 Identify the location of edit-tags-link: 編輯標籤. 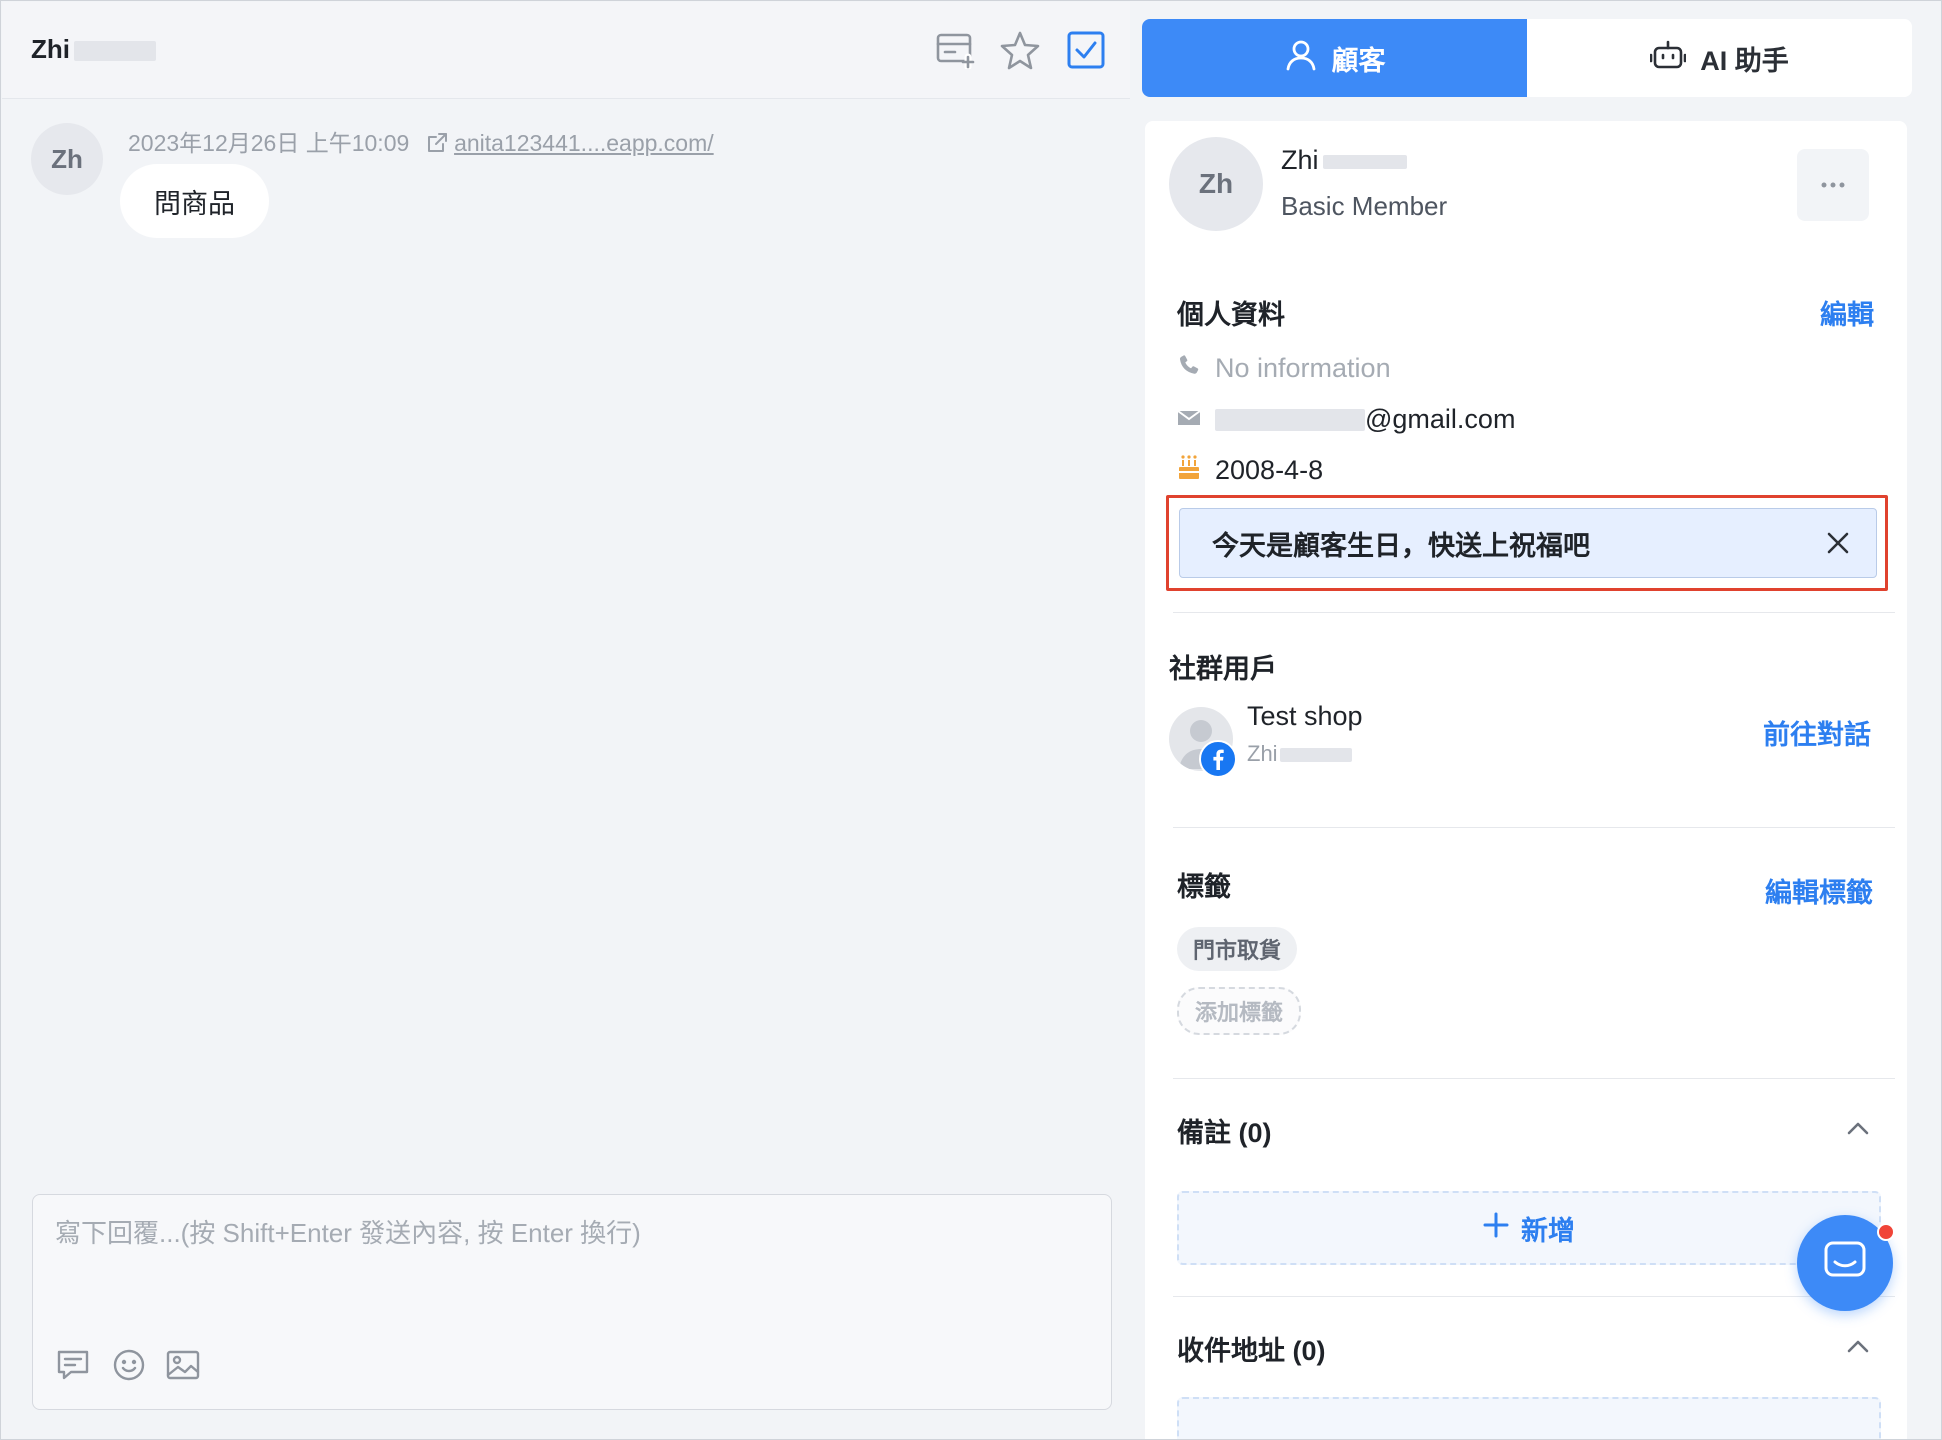
(1819, 890).